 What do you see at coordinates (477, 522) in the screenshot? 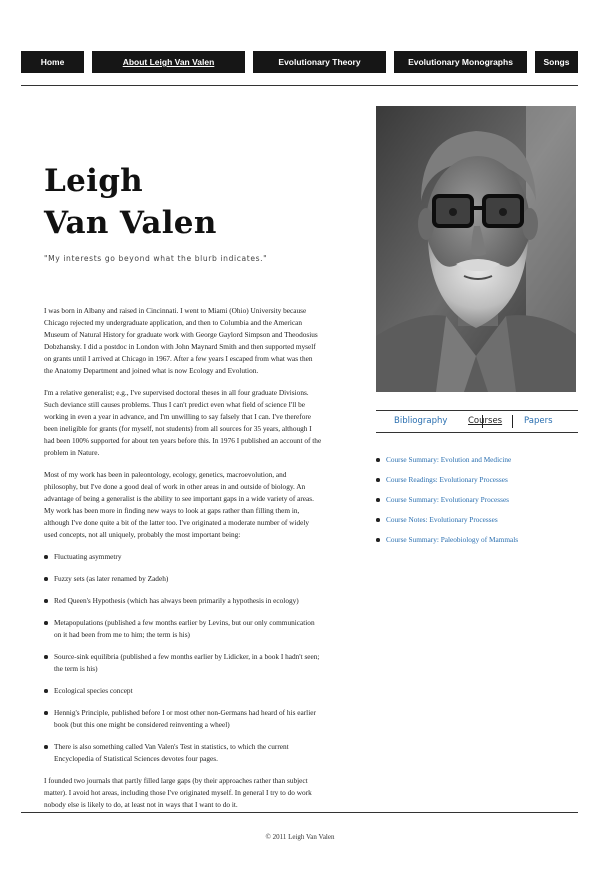
I see `course-link: Course Notes: Evolutionary Processes` at bounding box center [477, 522].